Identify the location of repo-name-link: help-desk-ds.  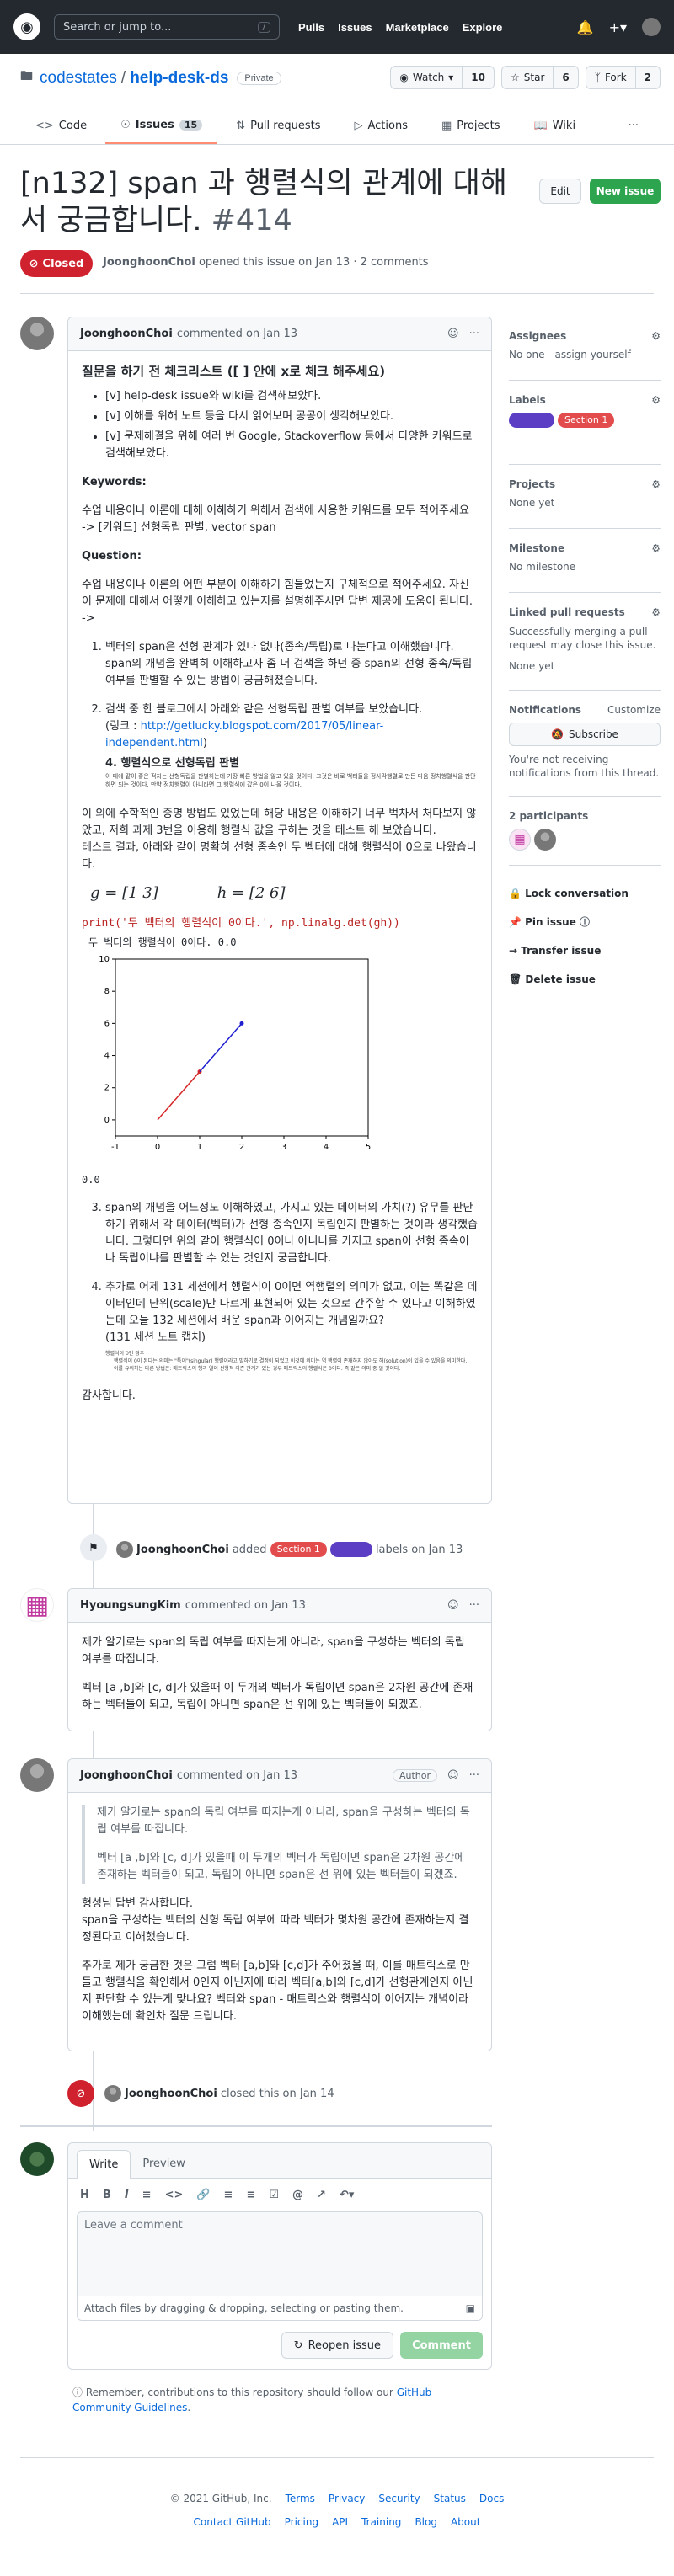
(179, 78).